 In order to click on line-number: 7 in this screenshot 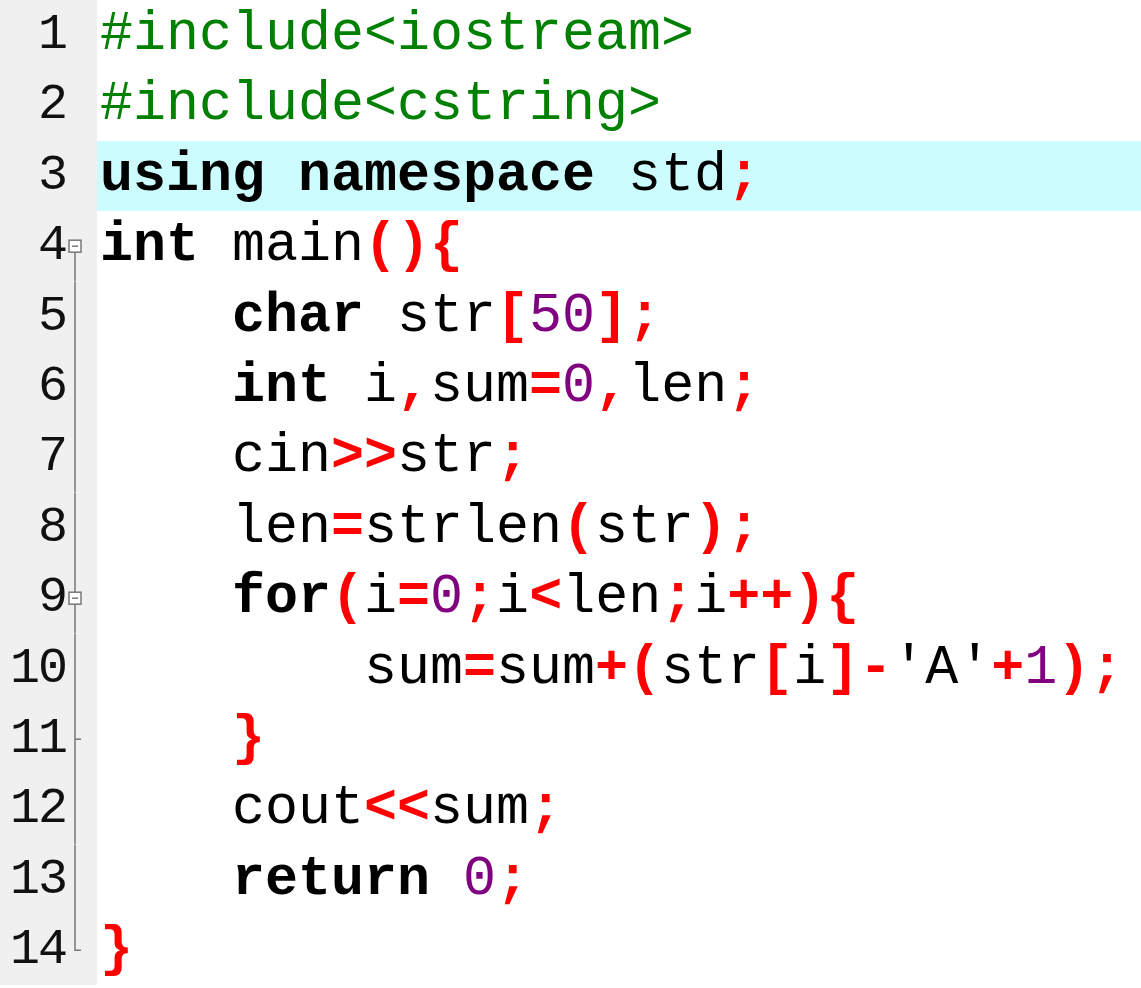, I will do `click(51, 457)`.